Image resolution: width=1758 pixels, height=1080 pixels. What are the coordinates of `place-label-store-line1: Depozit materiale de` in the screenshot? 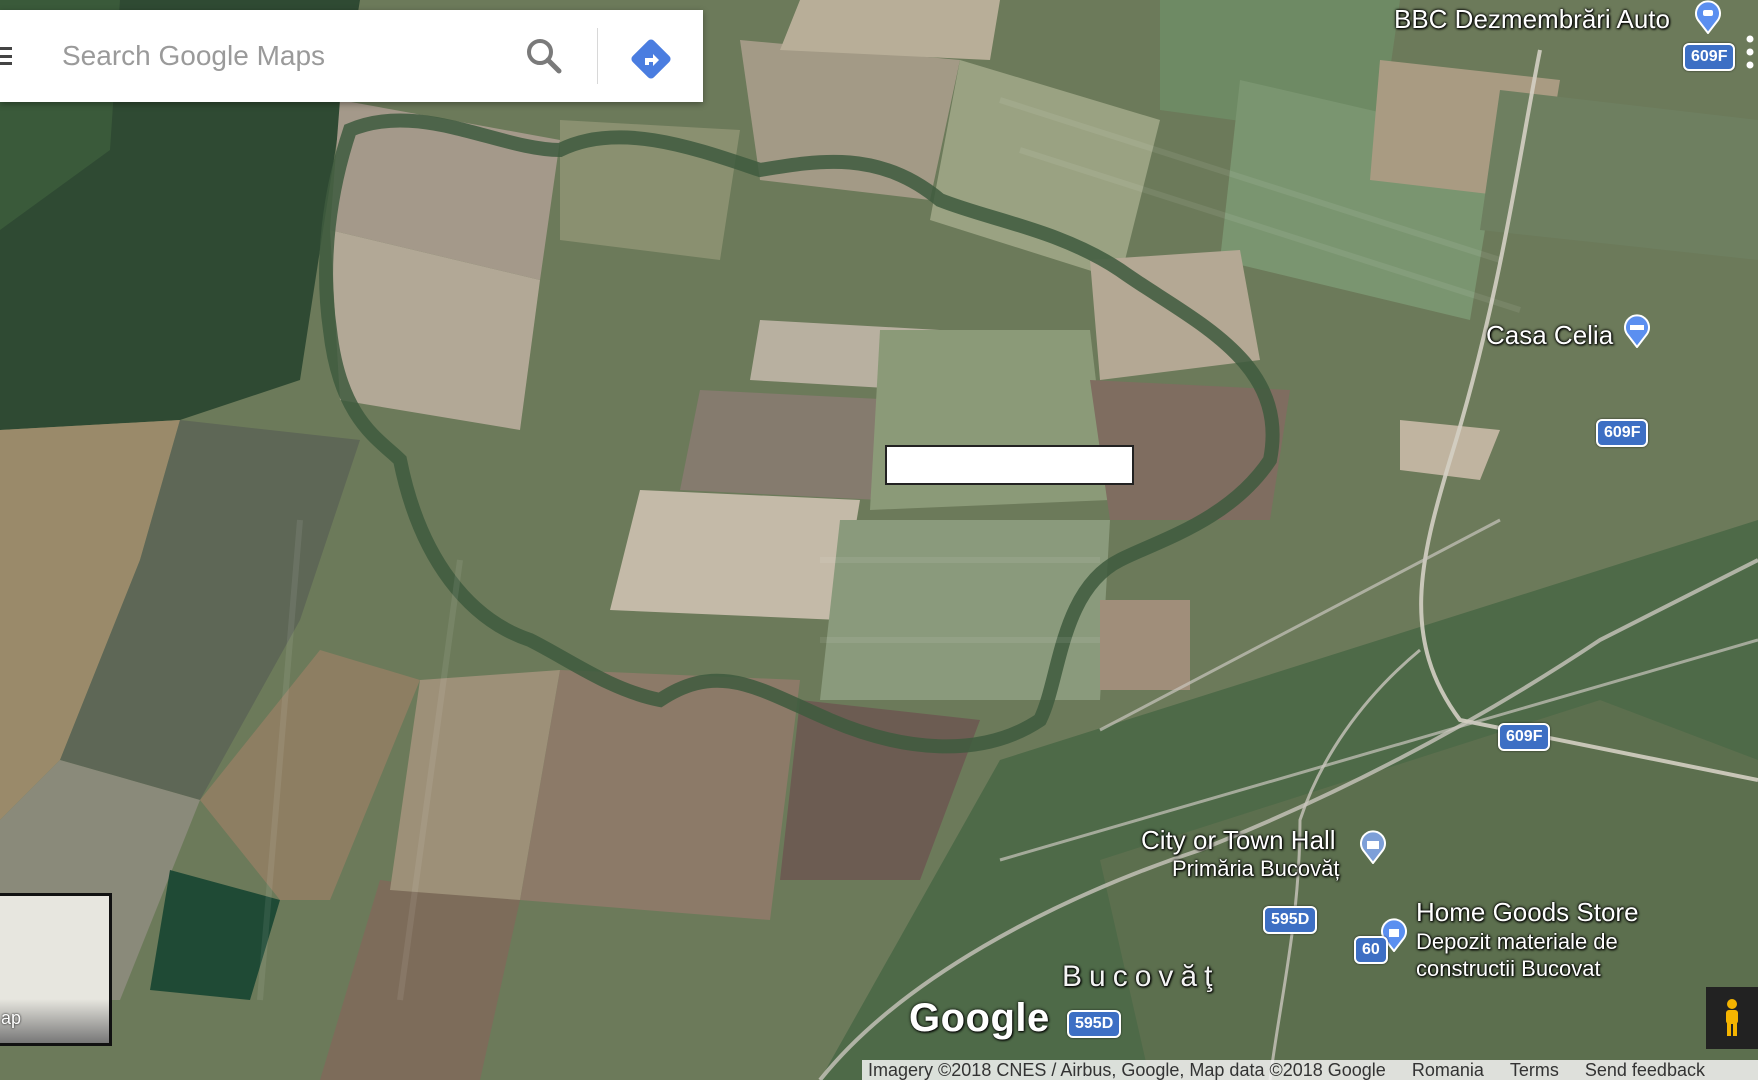 It's located at (1517, 942).